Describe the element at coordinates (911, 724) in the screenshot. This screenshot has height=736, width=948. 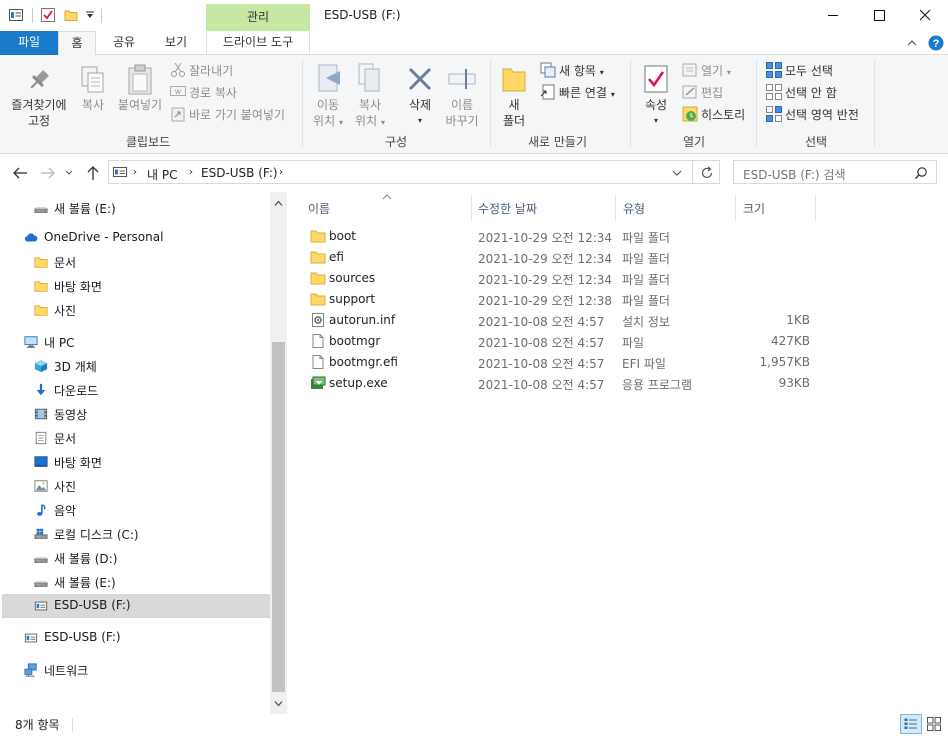
I see `details-view-button` at that location.